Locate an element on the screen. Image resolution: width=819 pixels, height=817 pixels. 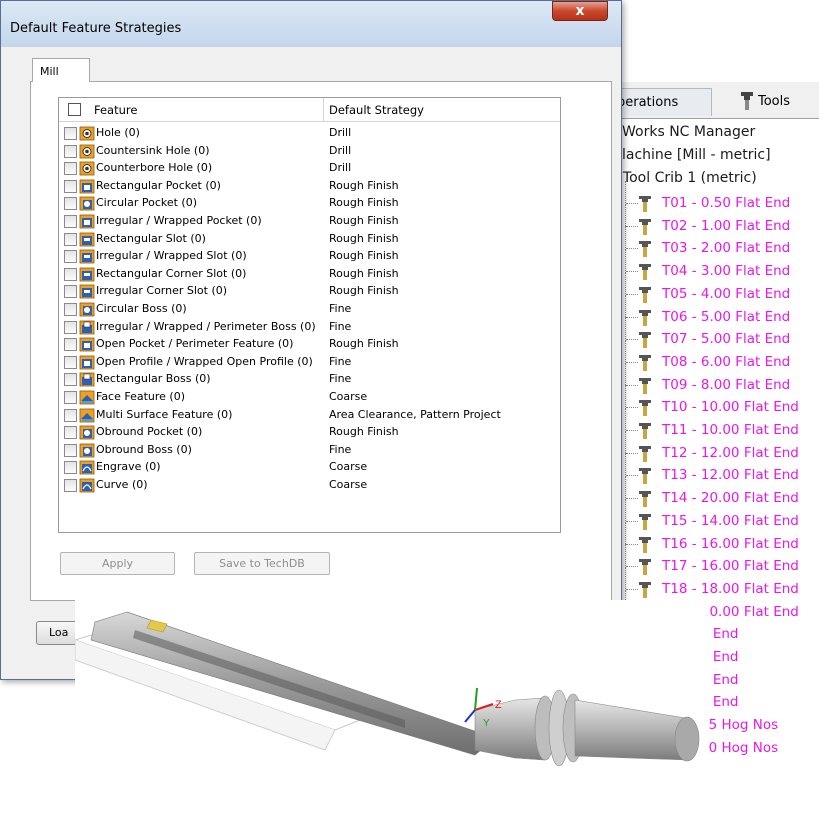
feature-strategy: Area Clearance, Pattern Project is located at coordinates (415, 414).